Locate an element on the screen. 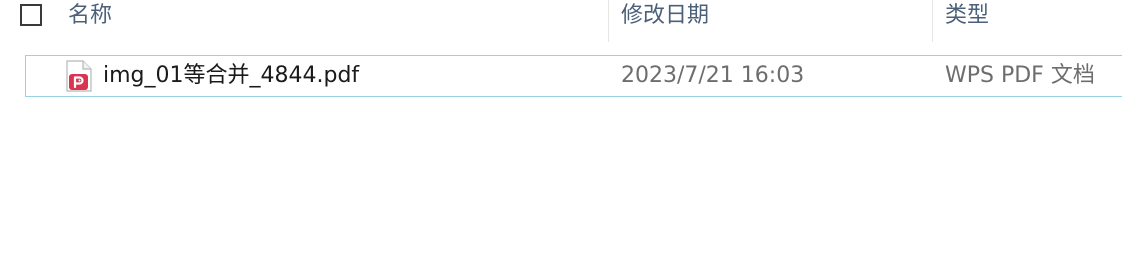 The height and width of the screenshot is (268, 1122). column-header-type: 类型 is located at coordinates (967, 21).